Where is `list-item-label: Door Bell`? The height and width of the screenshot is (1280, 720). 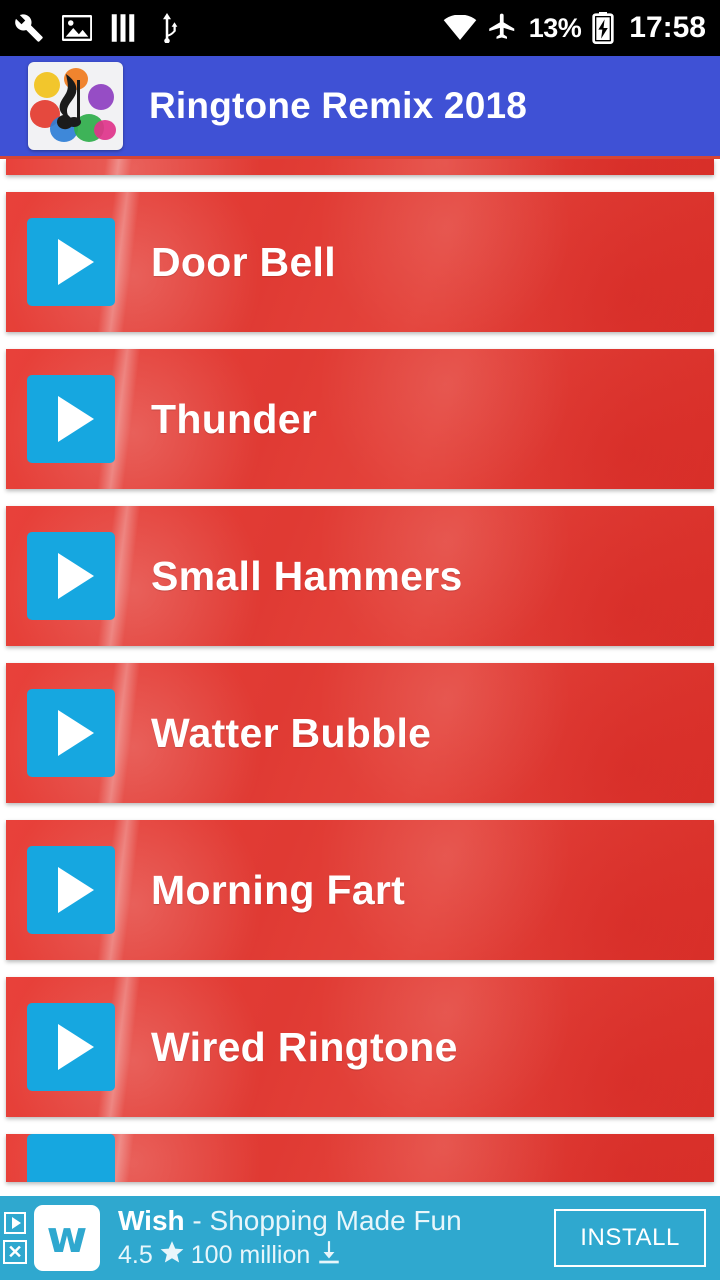 list-item-label: Door Bell is located at coordinates (243, 261).